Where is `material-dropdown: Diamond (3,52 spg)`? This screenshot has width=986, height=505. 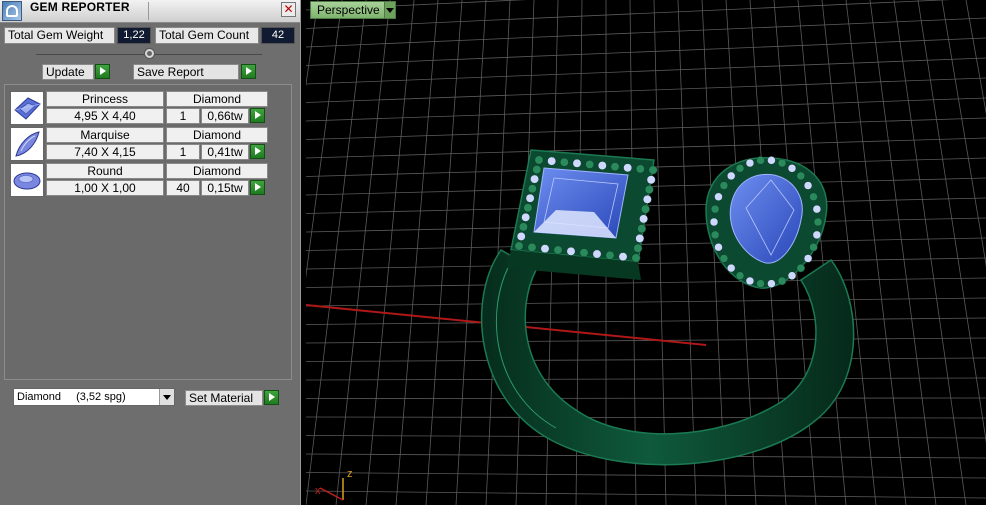
material-dropdown: Diamond (3,52 spg) is located at coordinates (94, 397).